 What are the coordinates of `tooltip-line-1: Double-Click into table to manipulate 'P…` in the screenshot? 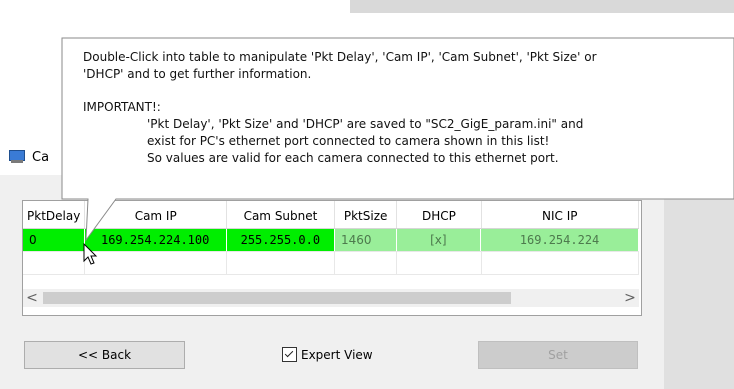 It's located at (340, 57).